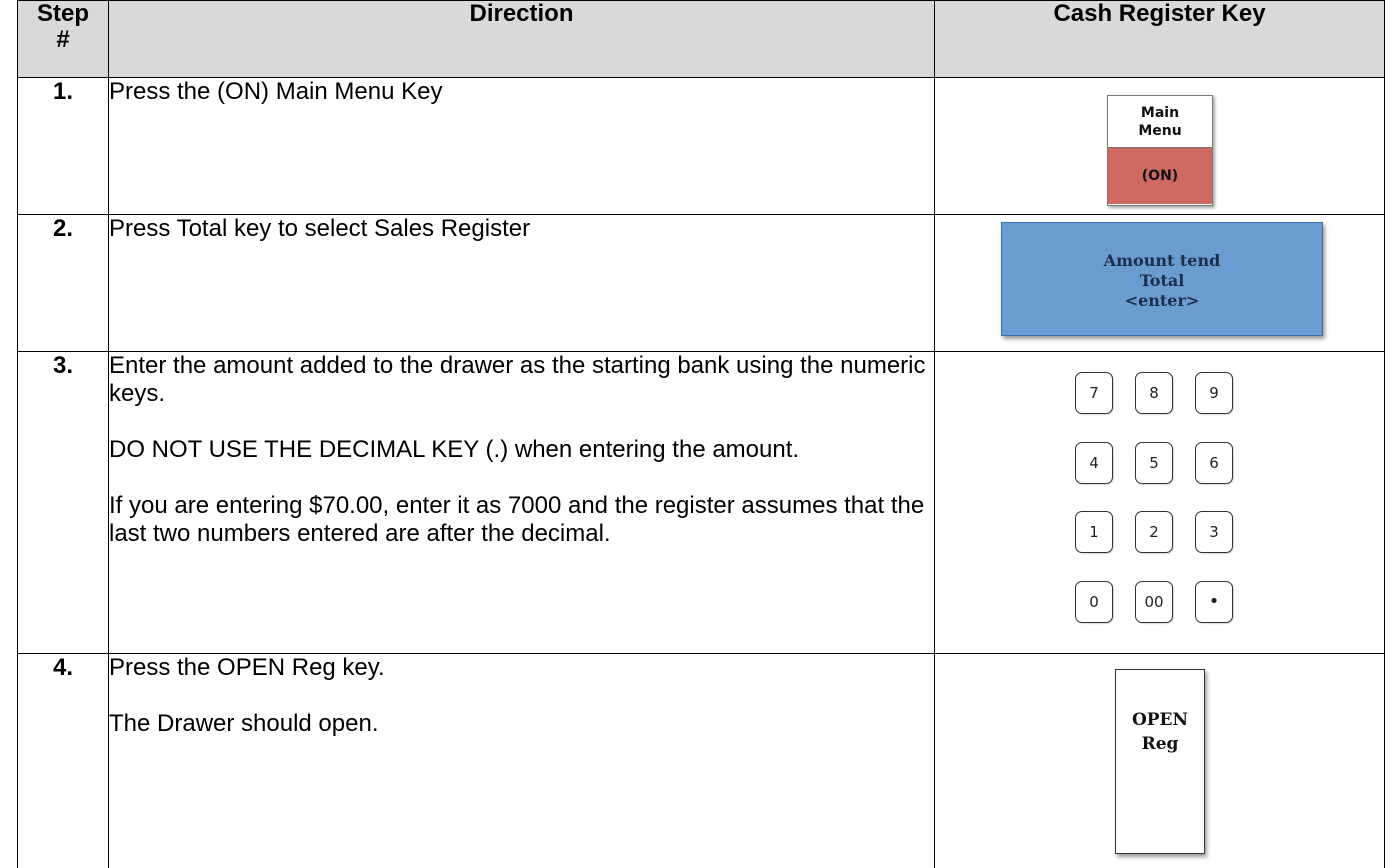 Image resolution: width=1394 pixels, height=868 pixels. Describe the element at coordinates (1160, 122) in the screenshot. I see `main-menu-key-label: Main Menu` at that location.